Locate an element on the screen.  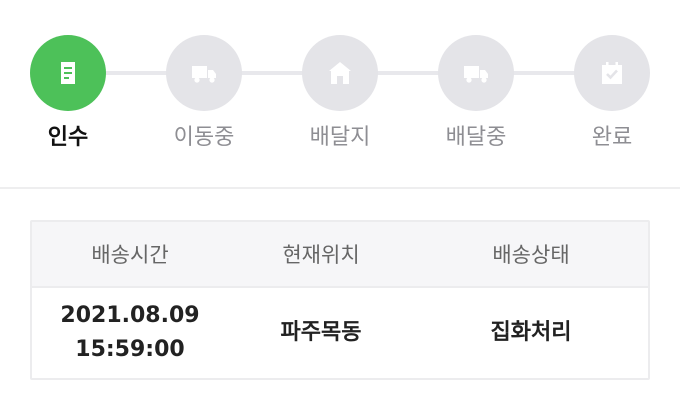
step-complete-label: 완료 is located at coordinates (612, 137).